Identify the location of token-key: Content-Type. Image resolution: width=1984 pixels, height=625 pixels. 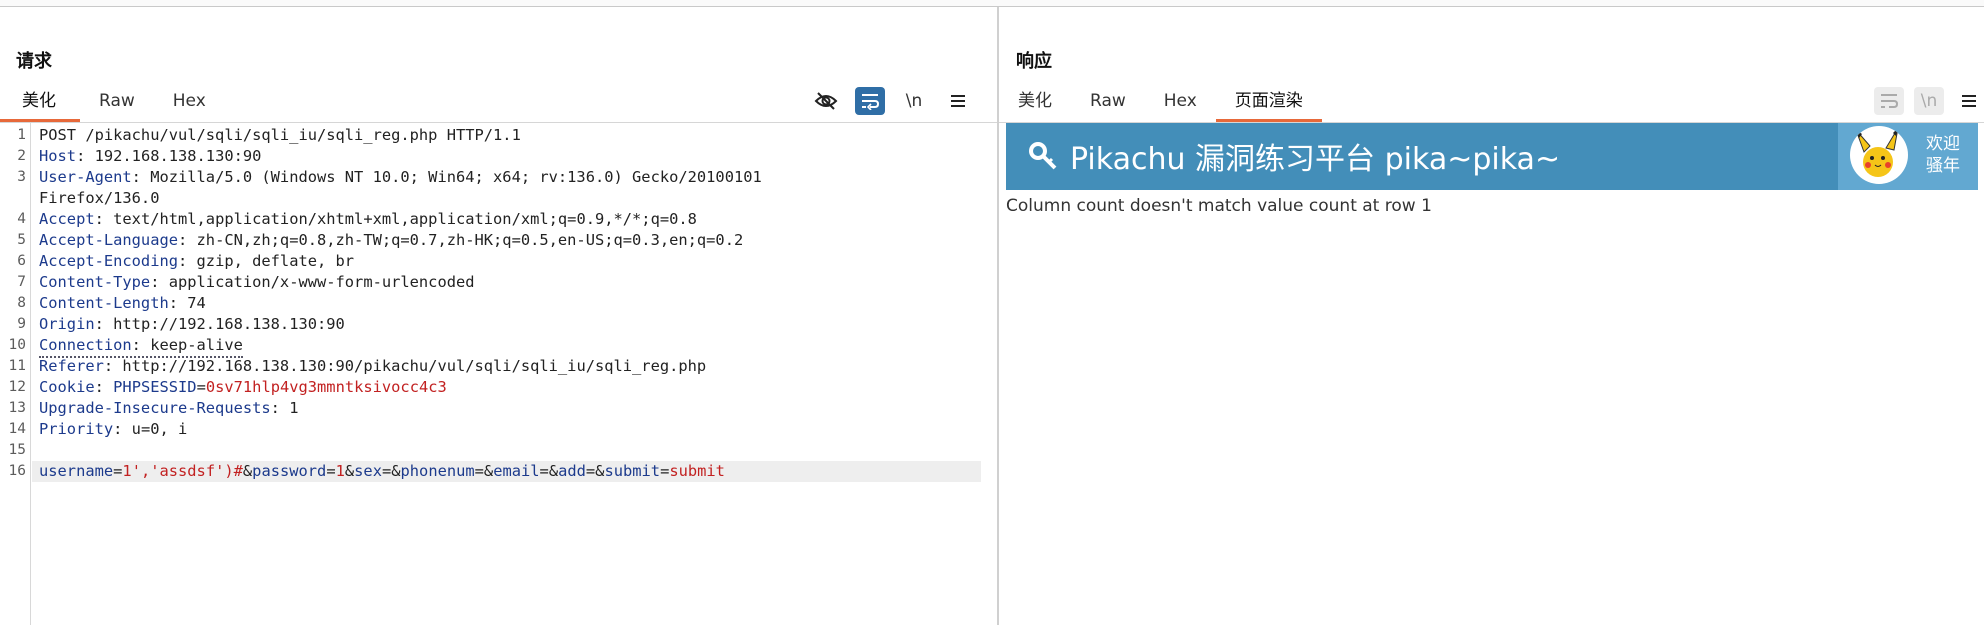
(95, 282).